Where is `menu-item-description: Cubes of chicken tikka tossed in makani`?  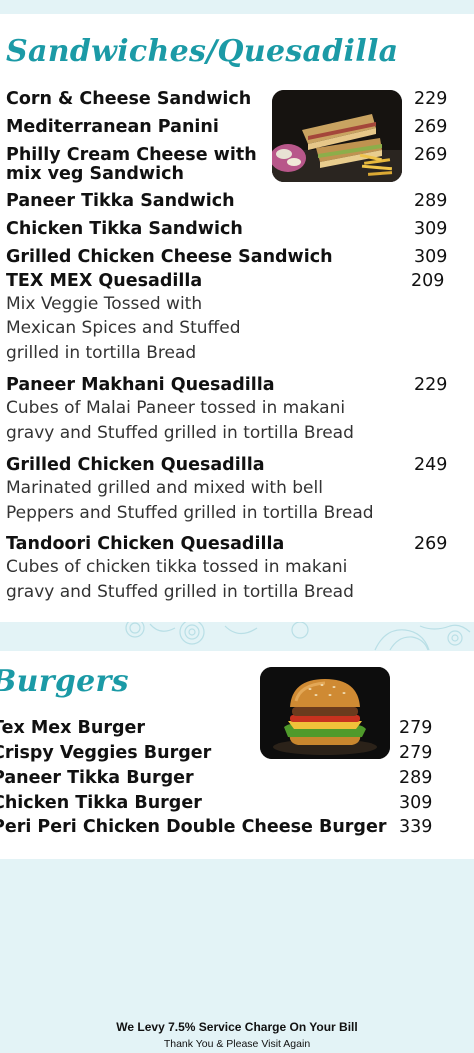 menu-item-description: Cubes of chicken tikka tossed in makani is located at coordinates (177, 567).